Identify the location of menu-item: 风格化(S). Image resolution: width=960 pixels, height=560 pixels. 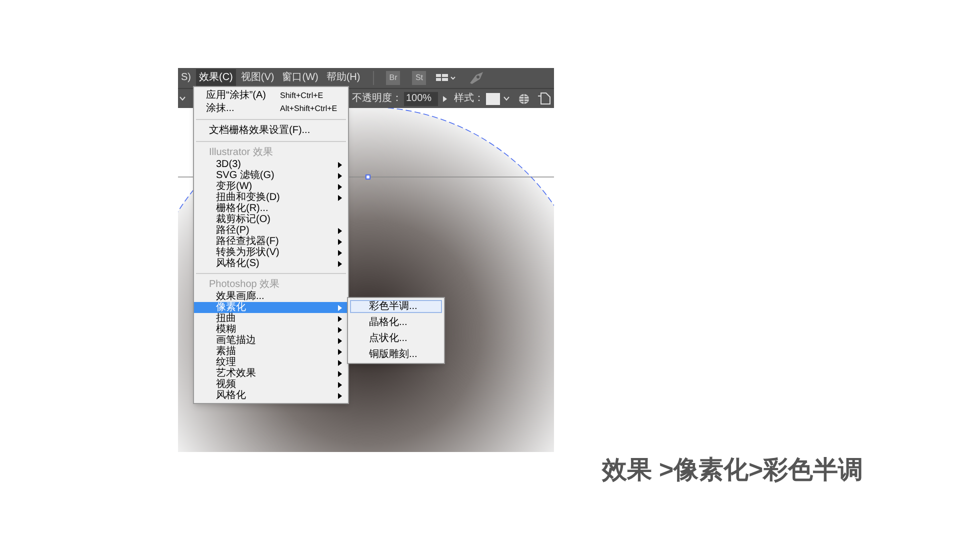
(271, 263).